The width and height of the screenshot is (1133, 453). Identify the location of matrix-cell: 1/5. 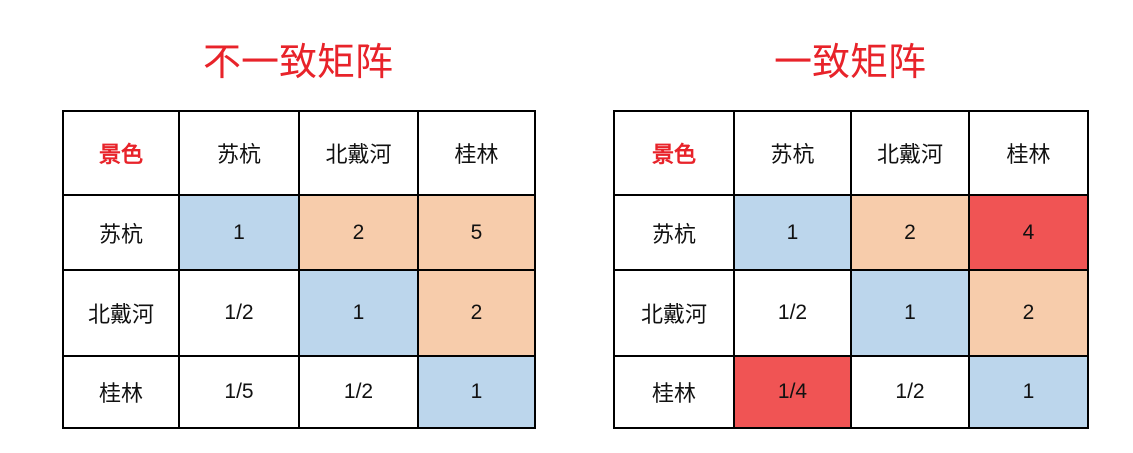
(239, 392).